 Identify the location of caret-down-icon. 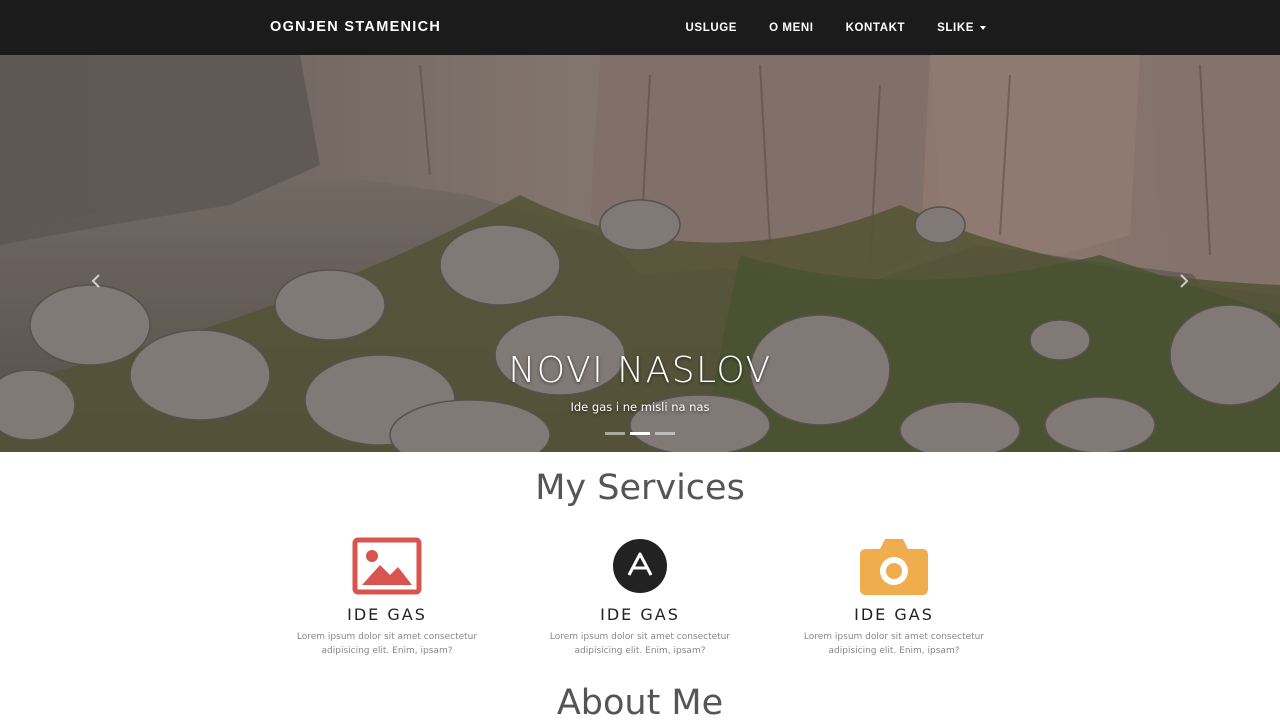
(983, 27).